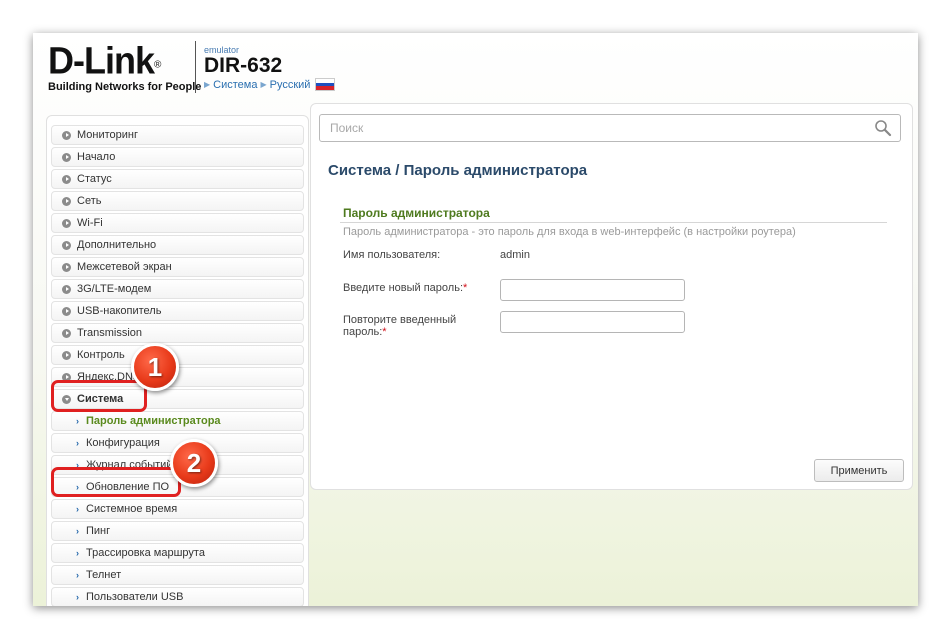  What do you see at coordinates (177, 333) in the screenshot?
I see `sidebar-item-transmission: Transmission` at bounding box center [177, 333].